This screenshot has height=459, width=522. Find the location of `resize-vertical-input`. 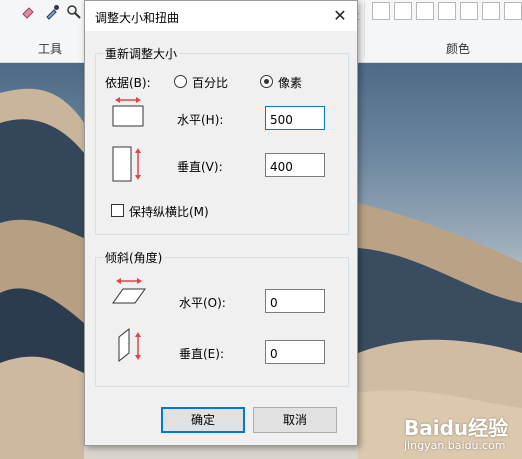

resize-vertical-input is located at coordinates (295, 165).